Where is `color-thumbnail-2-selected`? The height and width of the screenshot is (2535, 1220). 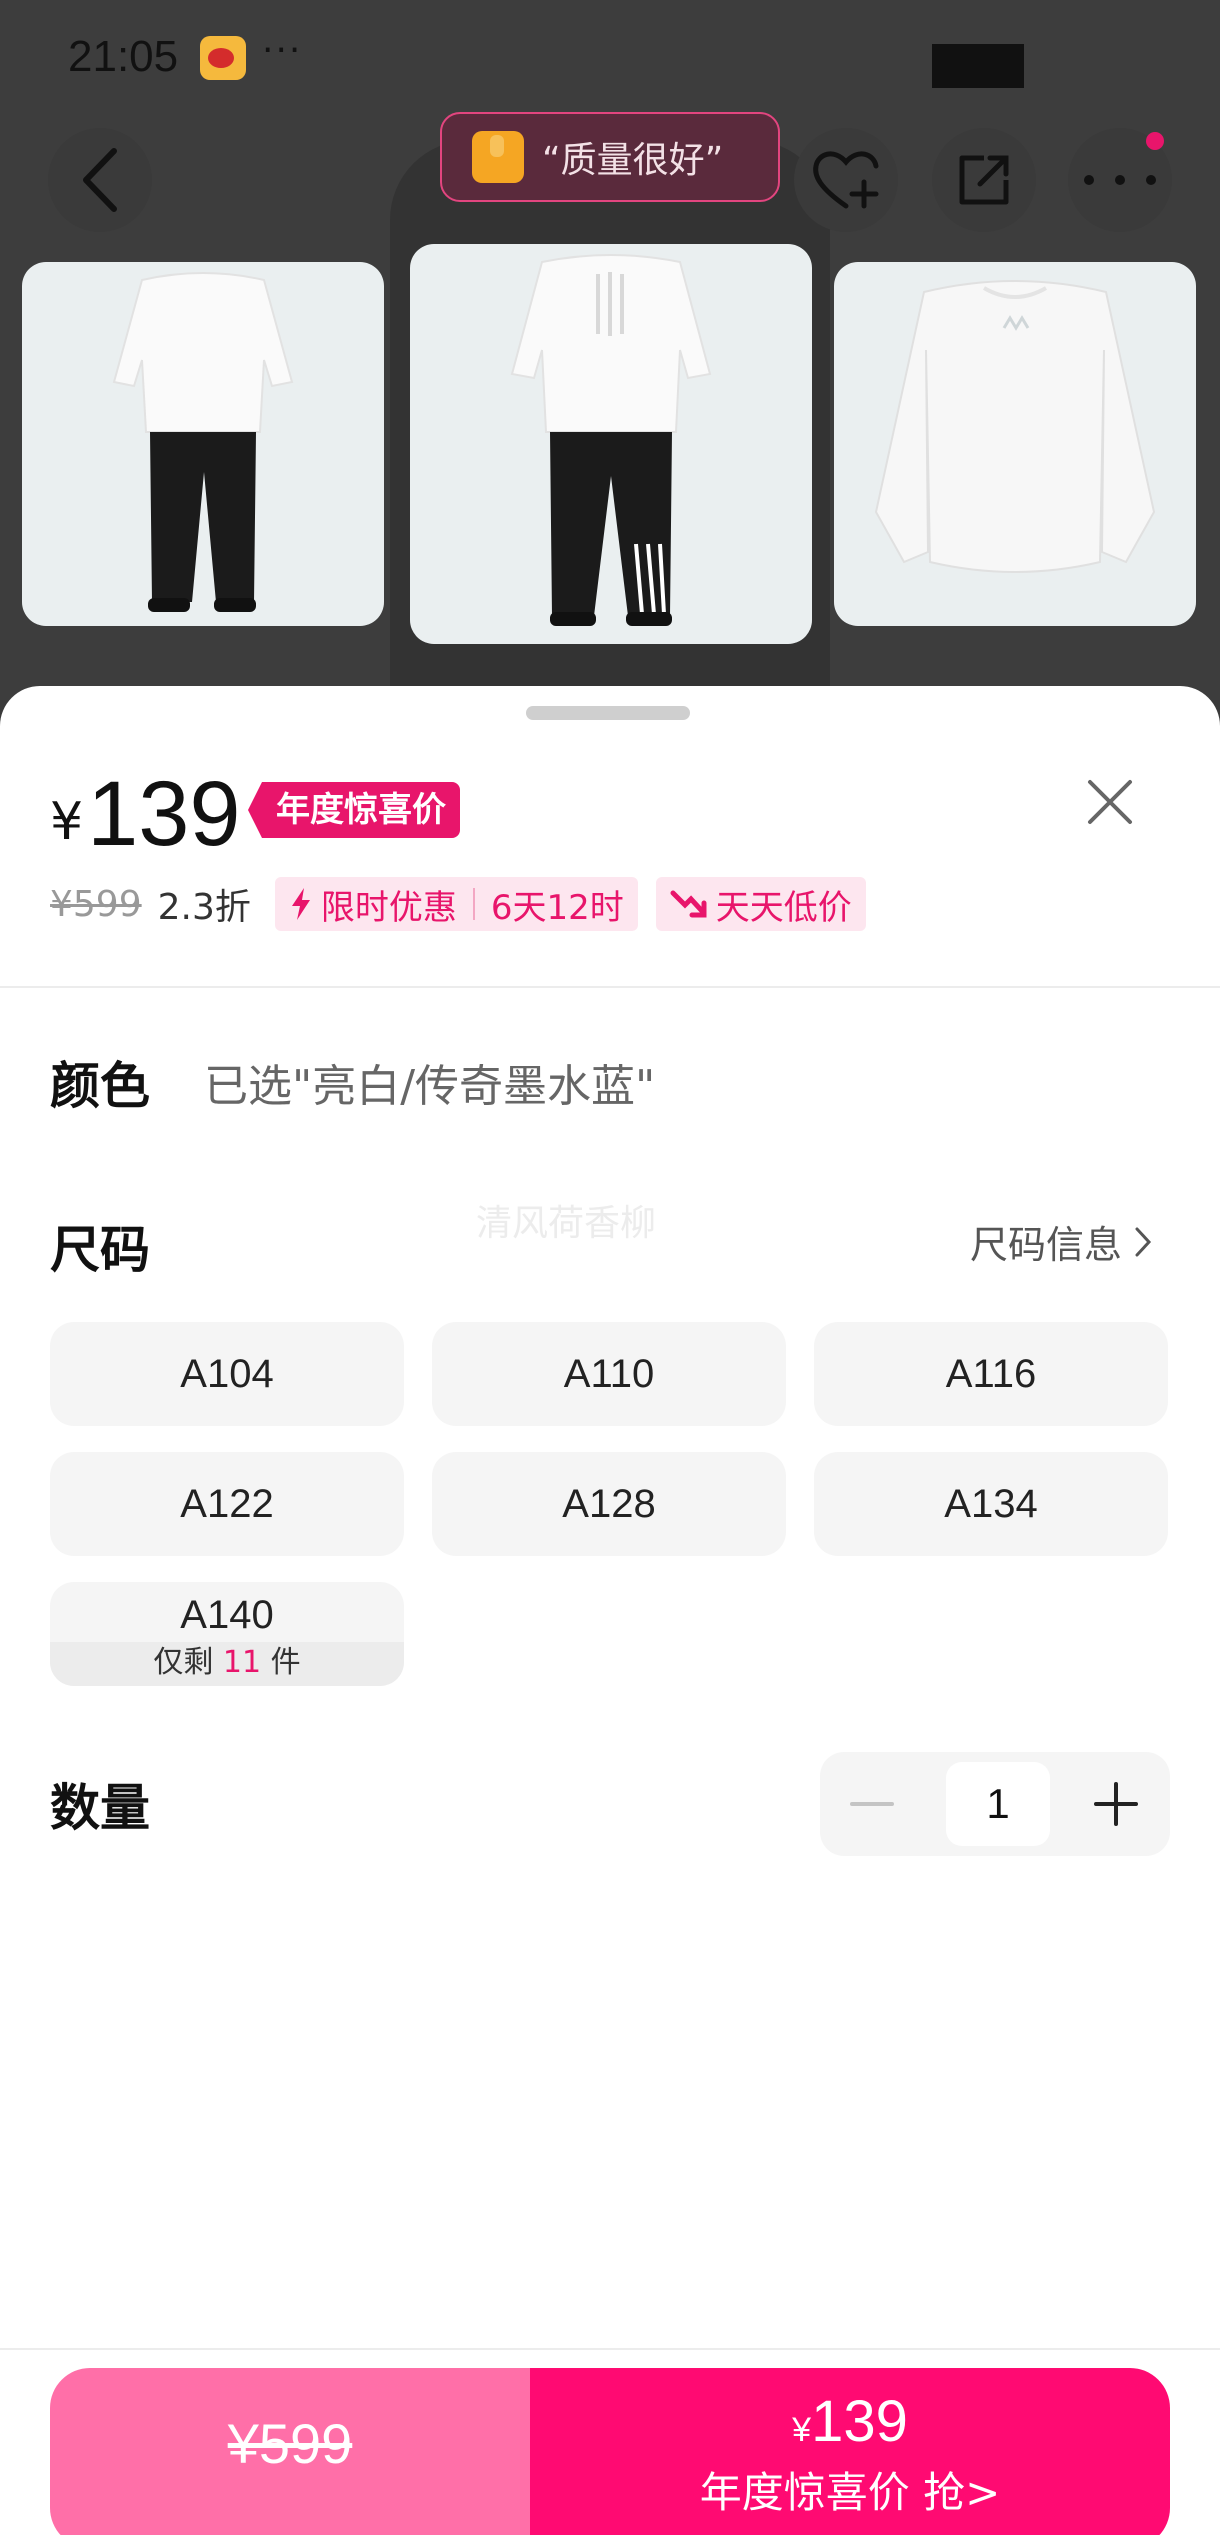 color-thumbnail-2-selected is located at coordinates (611, 444).